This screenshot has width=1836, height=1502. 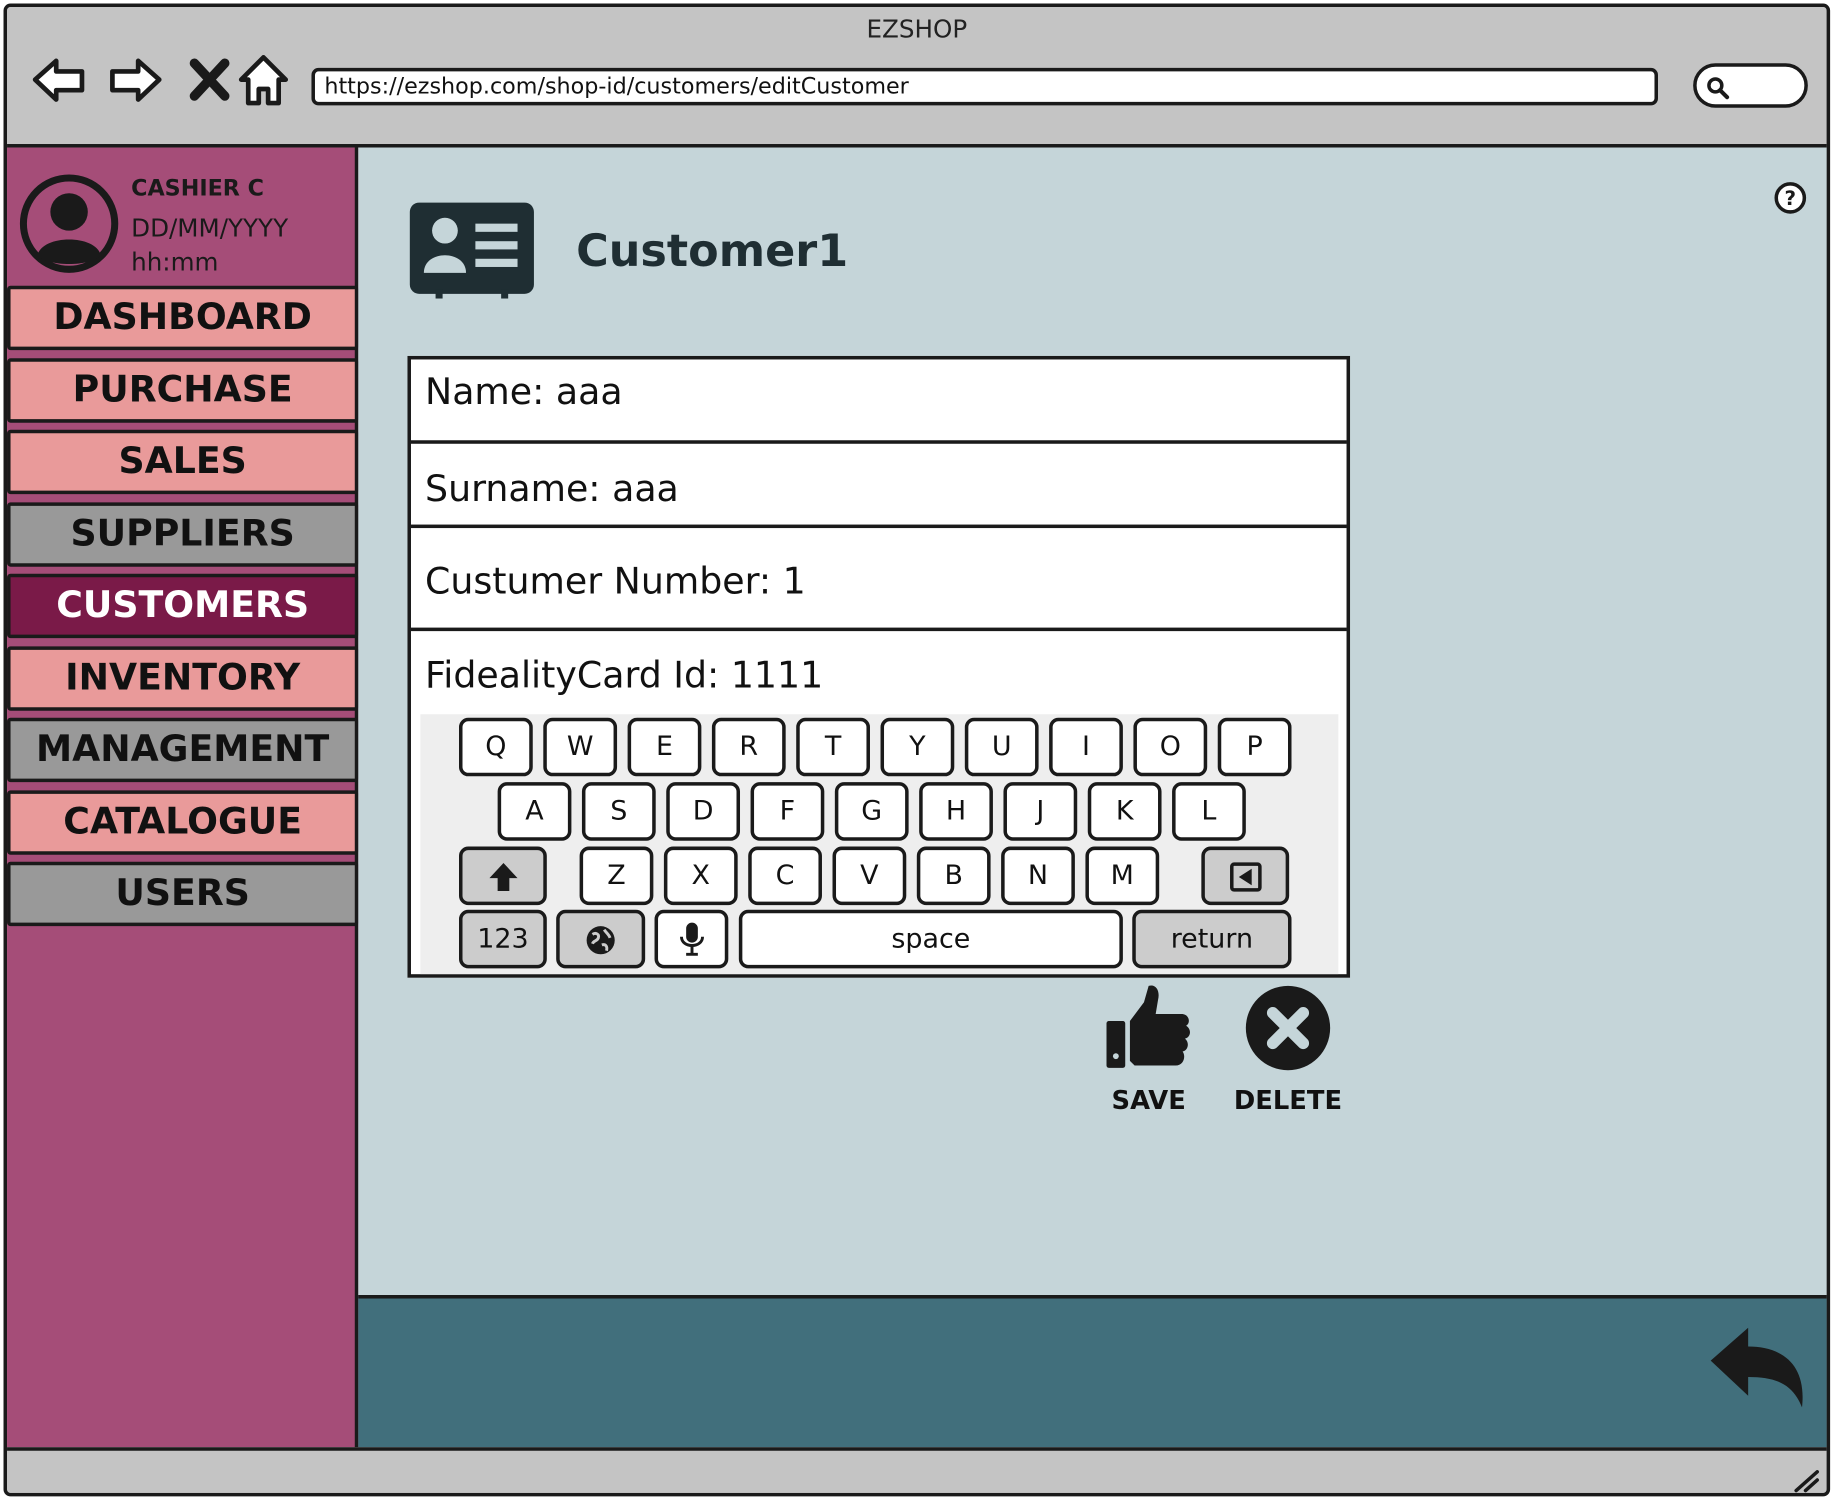 What do you see at coordinates (616, 876) in the screenshot?
I see `key-z: Z` at bounding box center [616, 876].